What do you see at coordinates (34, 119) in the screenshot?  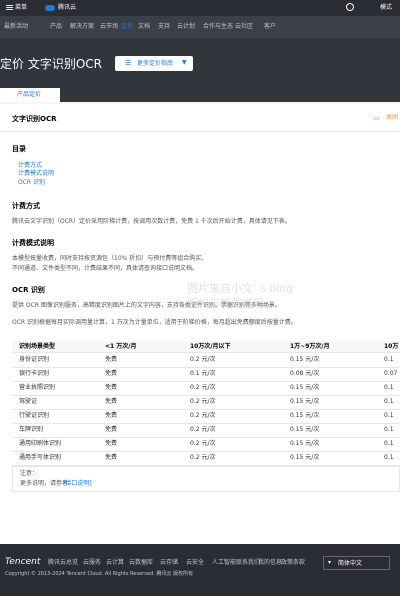 I see `panel-title: 文字识别OCR` at bounding box center [34, 119].